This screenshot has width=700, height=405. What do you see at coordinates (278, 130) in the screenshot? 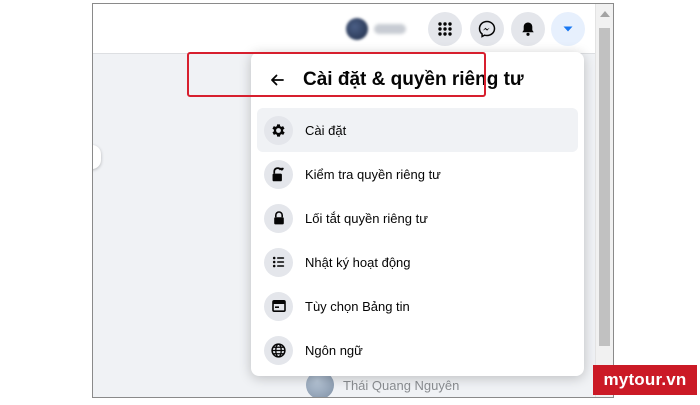
I see `gear-icon` at bounding box center [278, 130].